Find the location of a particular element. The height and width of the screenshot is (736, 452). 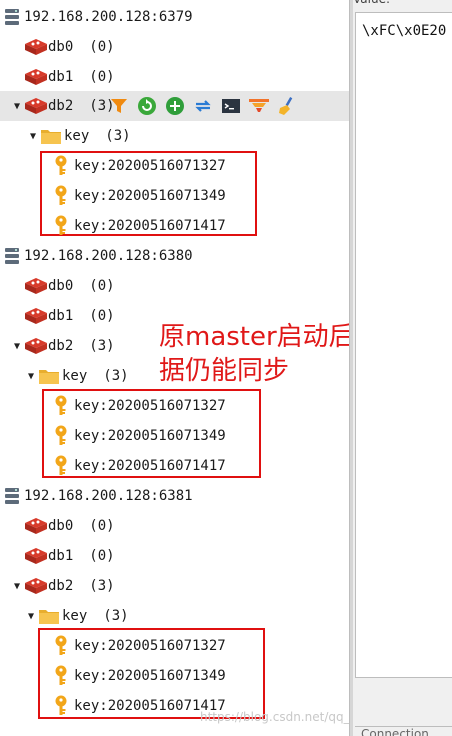

reload-icon is located at coordinates (147, 106).